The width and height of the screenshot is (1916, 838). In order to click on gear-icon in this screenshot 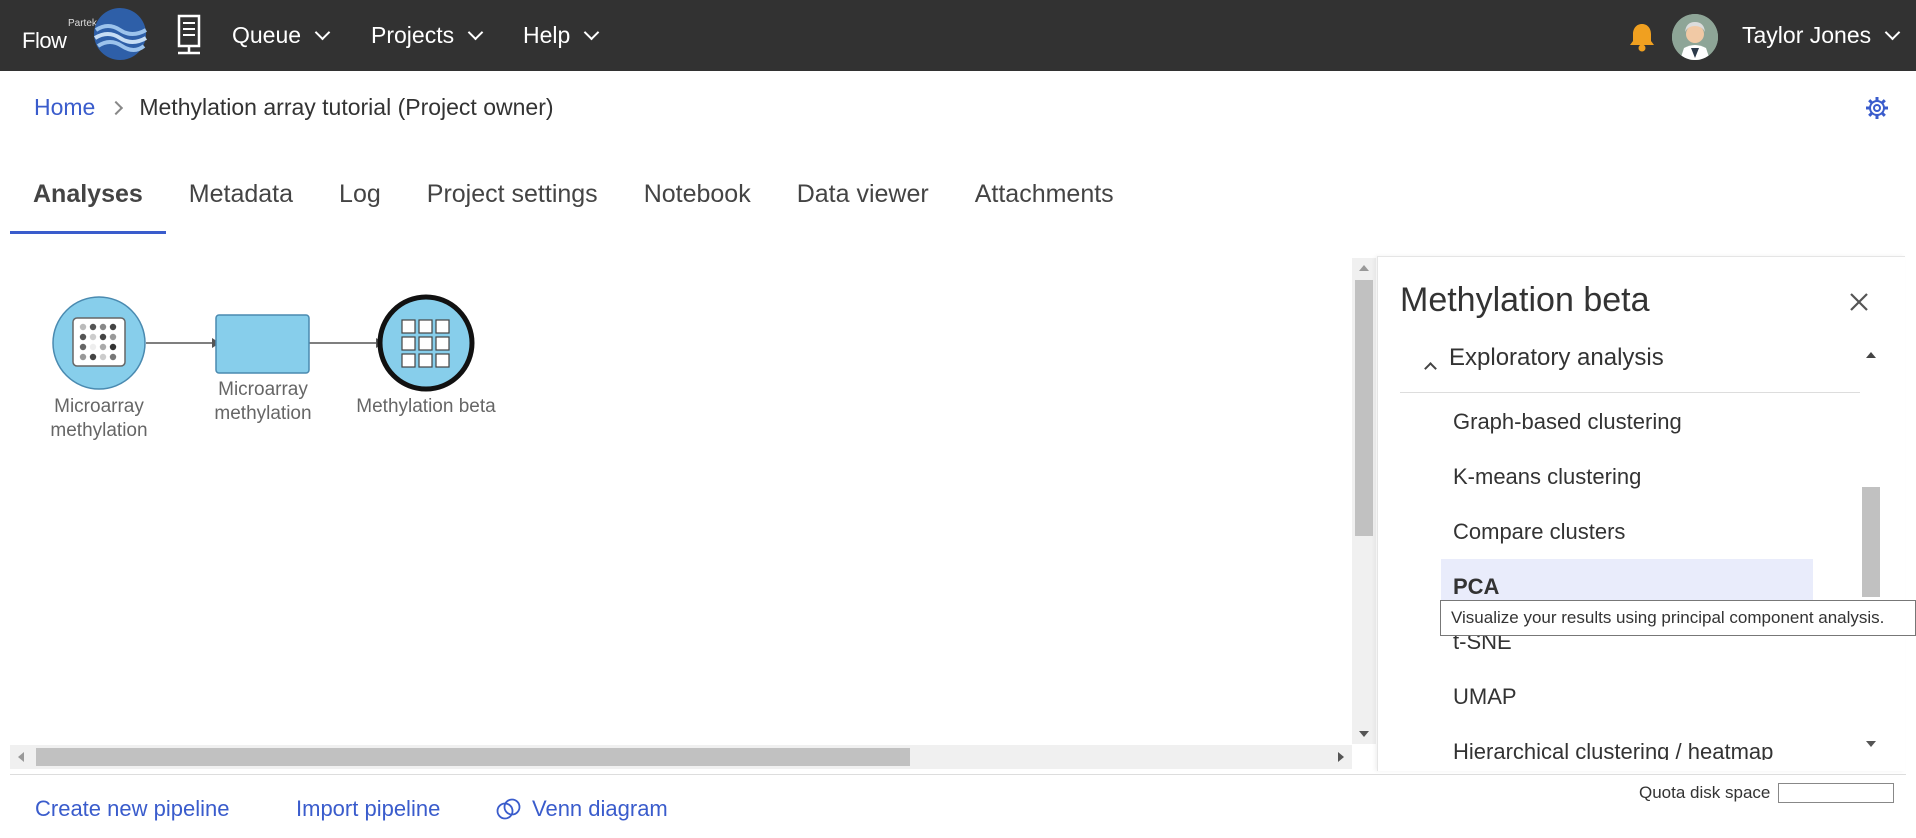, I will do `click(1877, 108)`.